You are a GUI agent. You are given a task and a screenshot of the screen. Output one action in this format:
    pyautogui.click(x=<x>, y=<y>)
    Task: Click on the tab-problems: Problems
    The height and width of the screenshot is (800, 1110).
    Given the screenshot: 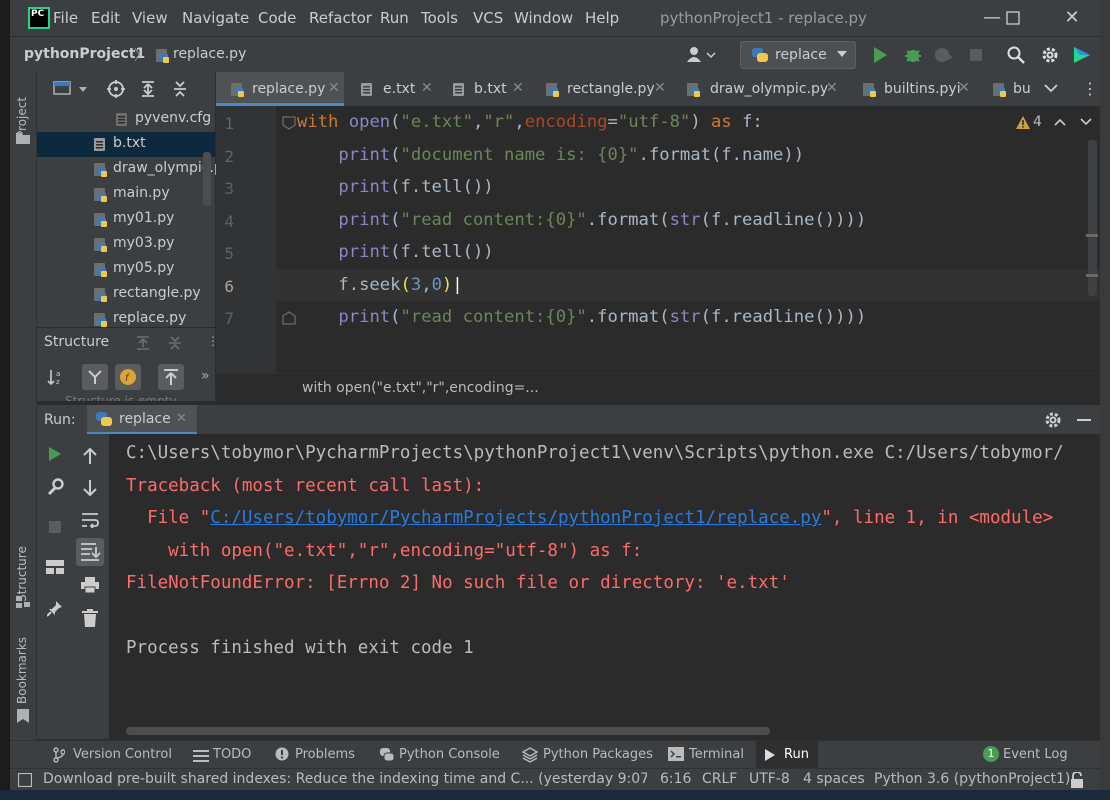 What is the action you would take?
    pyautogui.click(x=325, y=754)
    